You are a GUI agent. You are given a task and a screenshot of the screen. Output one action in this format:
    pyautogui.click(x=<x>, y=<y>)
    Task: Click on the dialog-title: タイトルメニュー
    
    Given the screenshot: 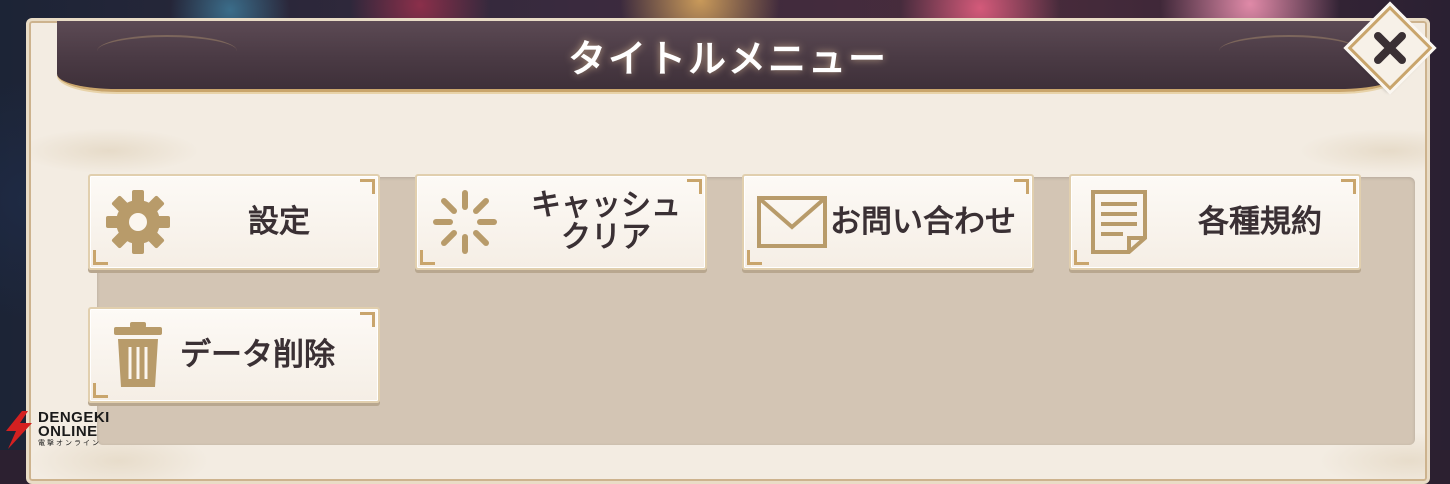 What is the action you would take?
    pyautogui.click(x=727, y=58)
    